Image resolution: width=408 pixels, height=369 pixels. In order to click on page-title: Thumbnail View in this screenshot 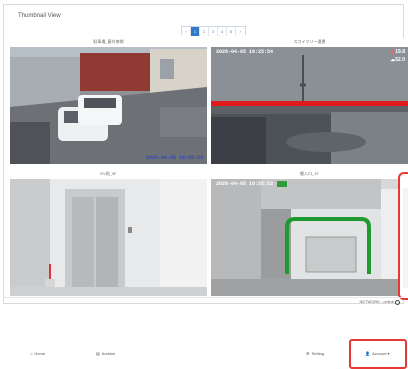, I will do `click(39, 16)`.